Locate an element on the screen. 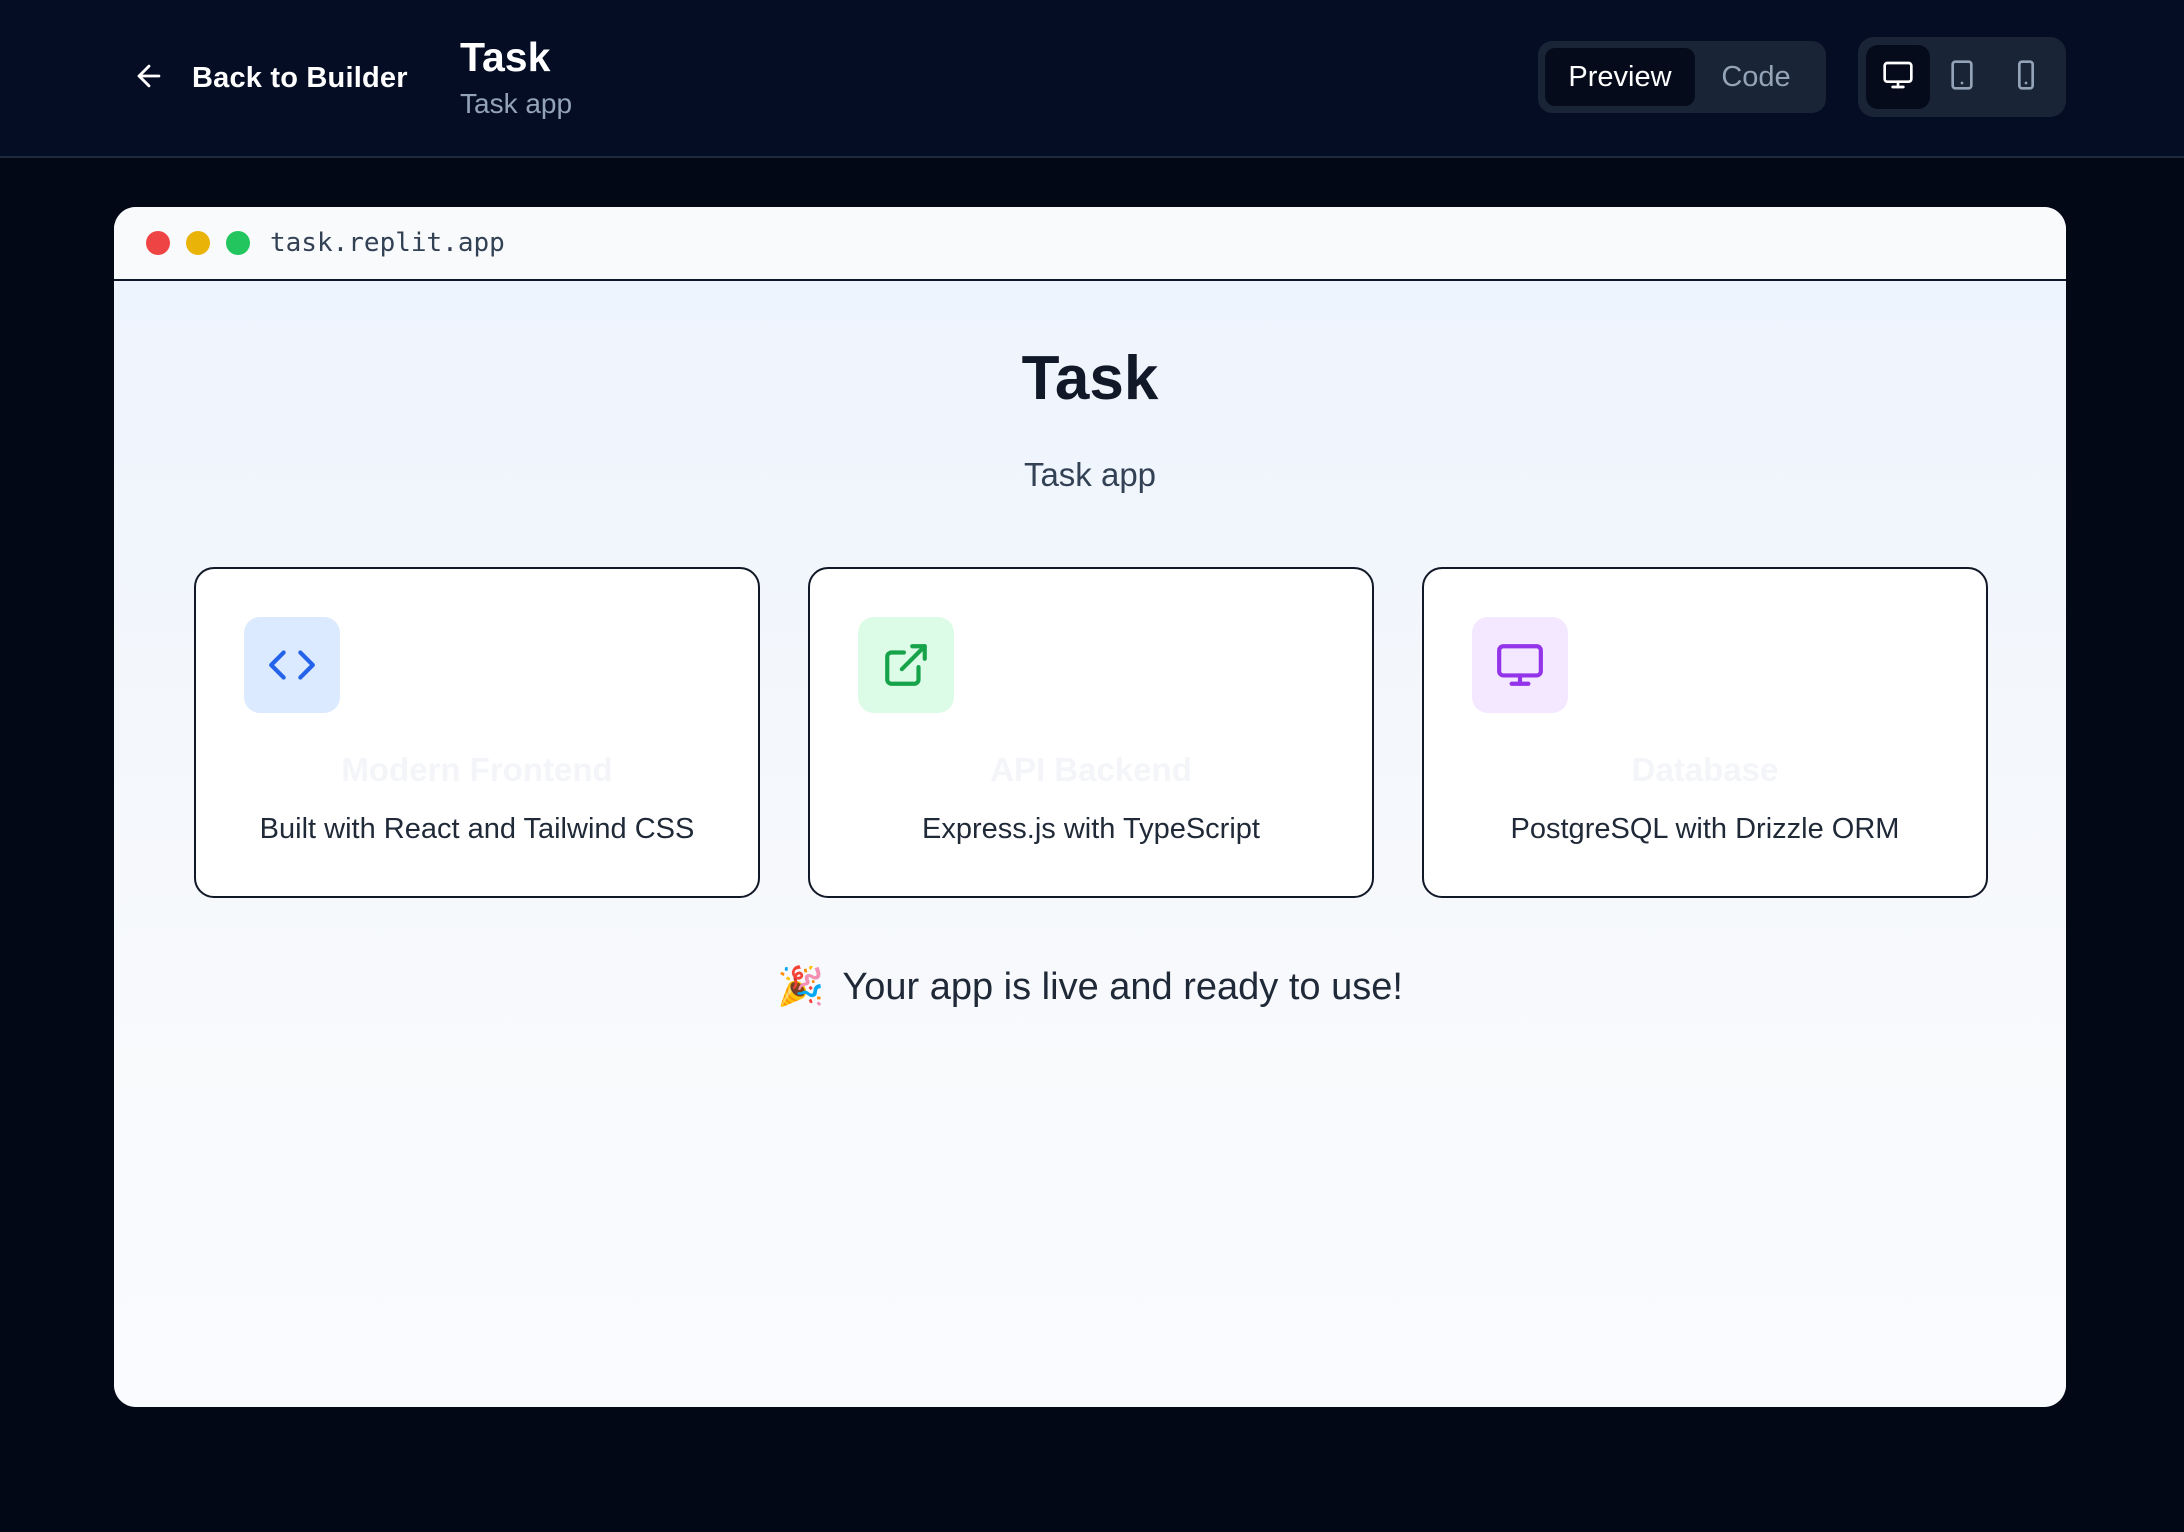 The width and height of the screenshot is (2184, 1532). app-title-block: Task Task app is located at coordinates (516, 76).